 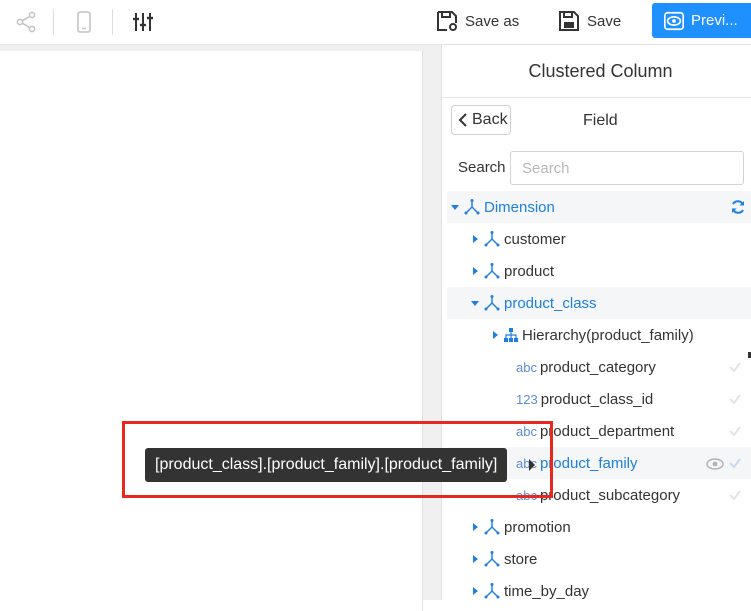 I want to click on tree-item-product: product, so click(x=599, y=271).